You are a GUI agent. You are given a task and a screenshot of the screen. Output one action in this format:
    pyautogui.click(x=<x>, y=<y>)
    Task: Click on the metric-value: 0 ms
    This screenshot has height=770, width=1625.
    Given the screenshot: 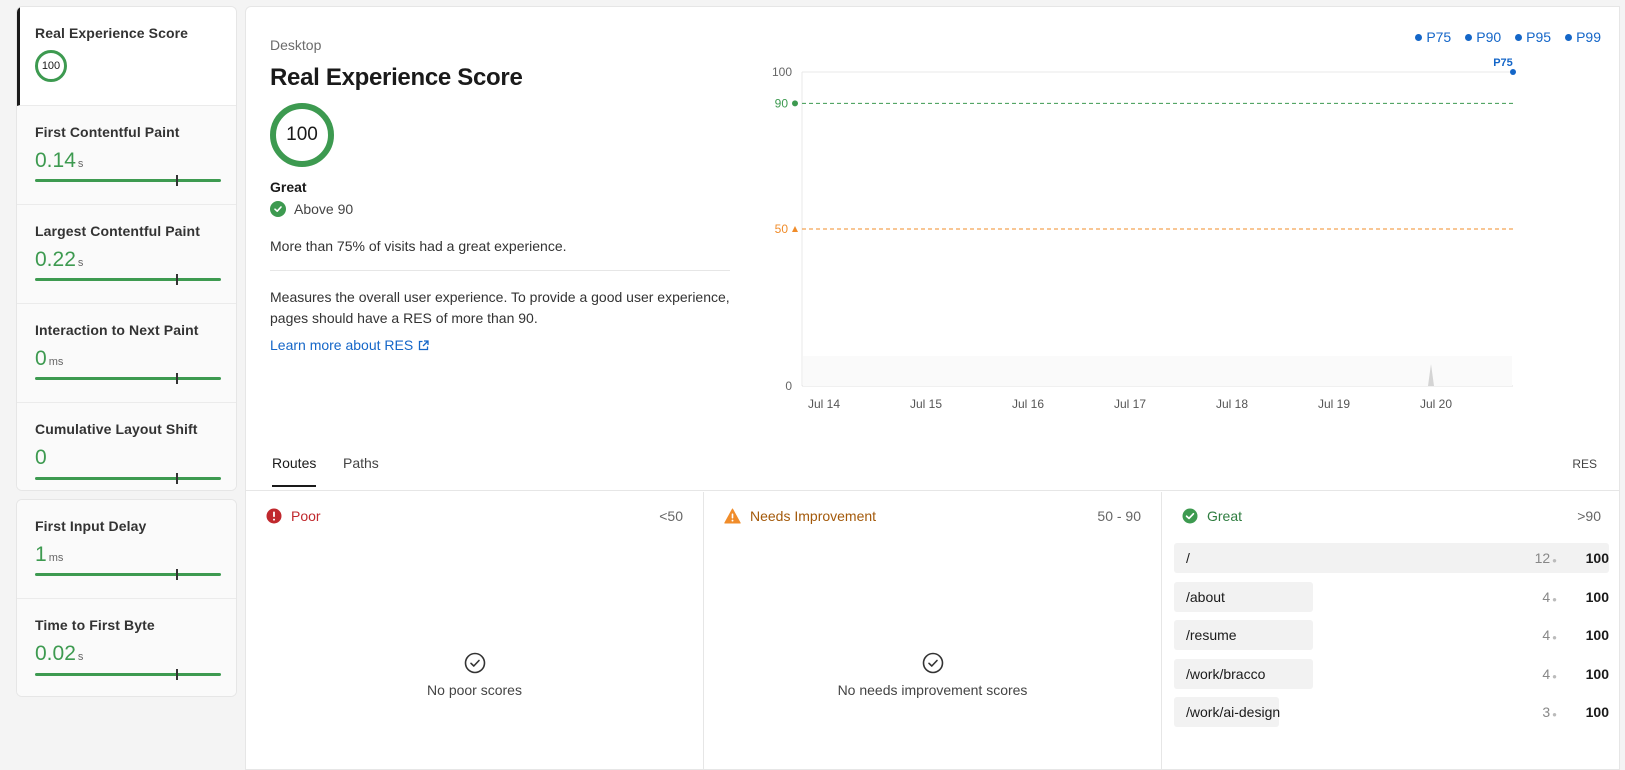 What is the action you would take?
    pyautogui.click(x=135, y=359)
    